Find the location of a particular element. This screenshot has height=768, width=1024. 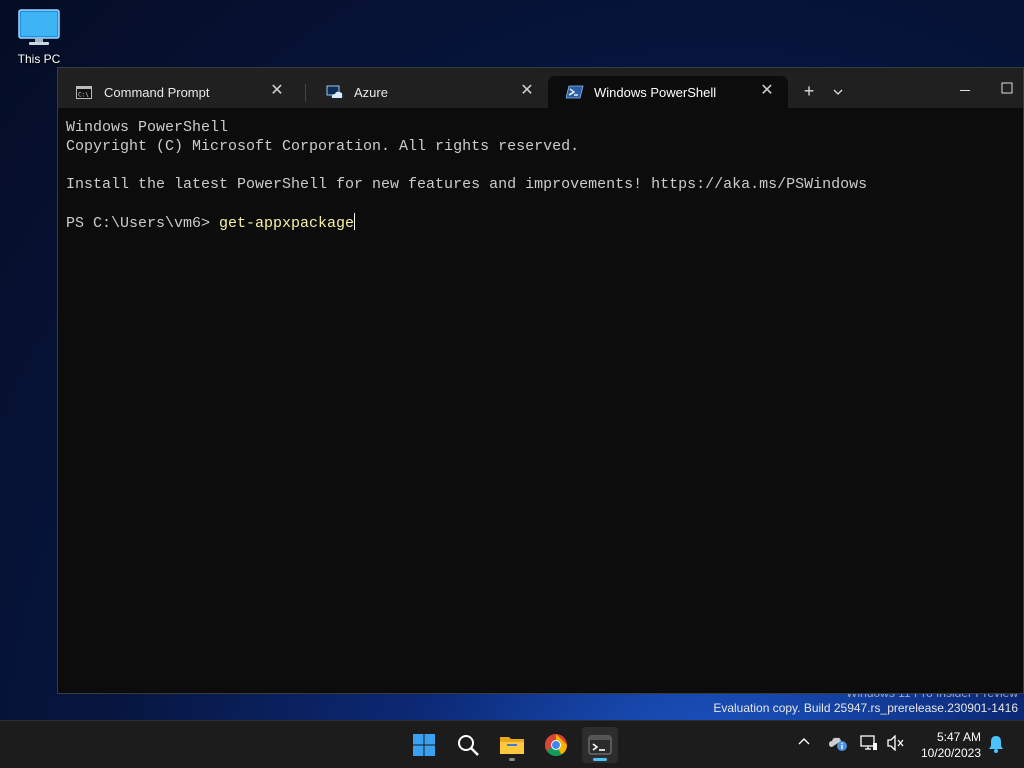

clock-button: 5:47 AM 10/20/2023 is located at coordinates (951, 745).